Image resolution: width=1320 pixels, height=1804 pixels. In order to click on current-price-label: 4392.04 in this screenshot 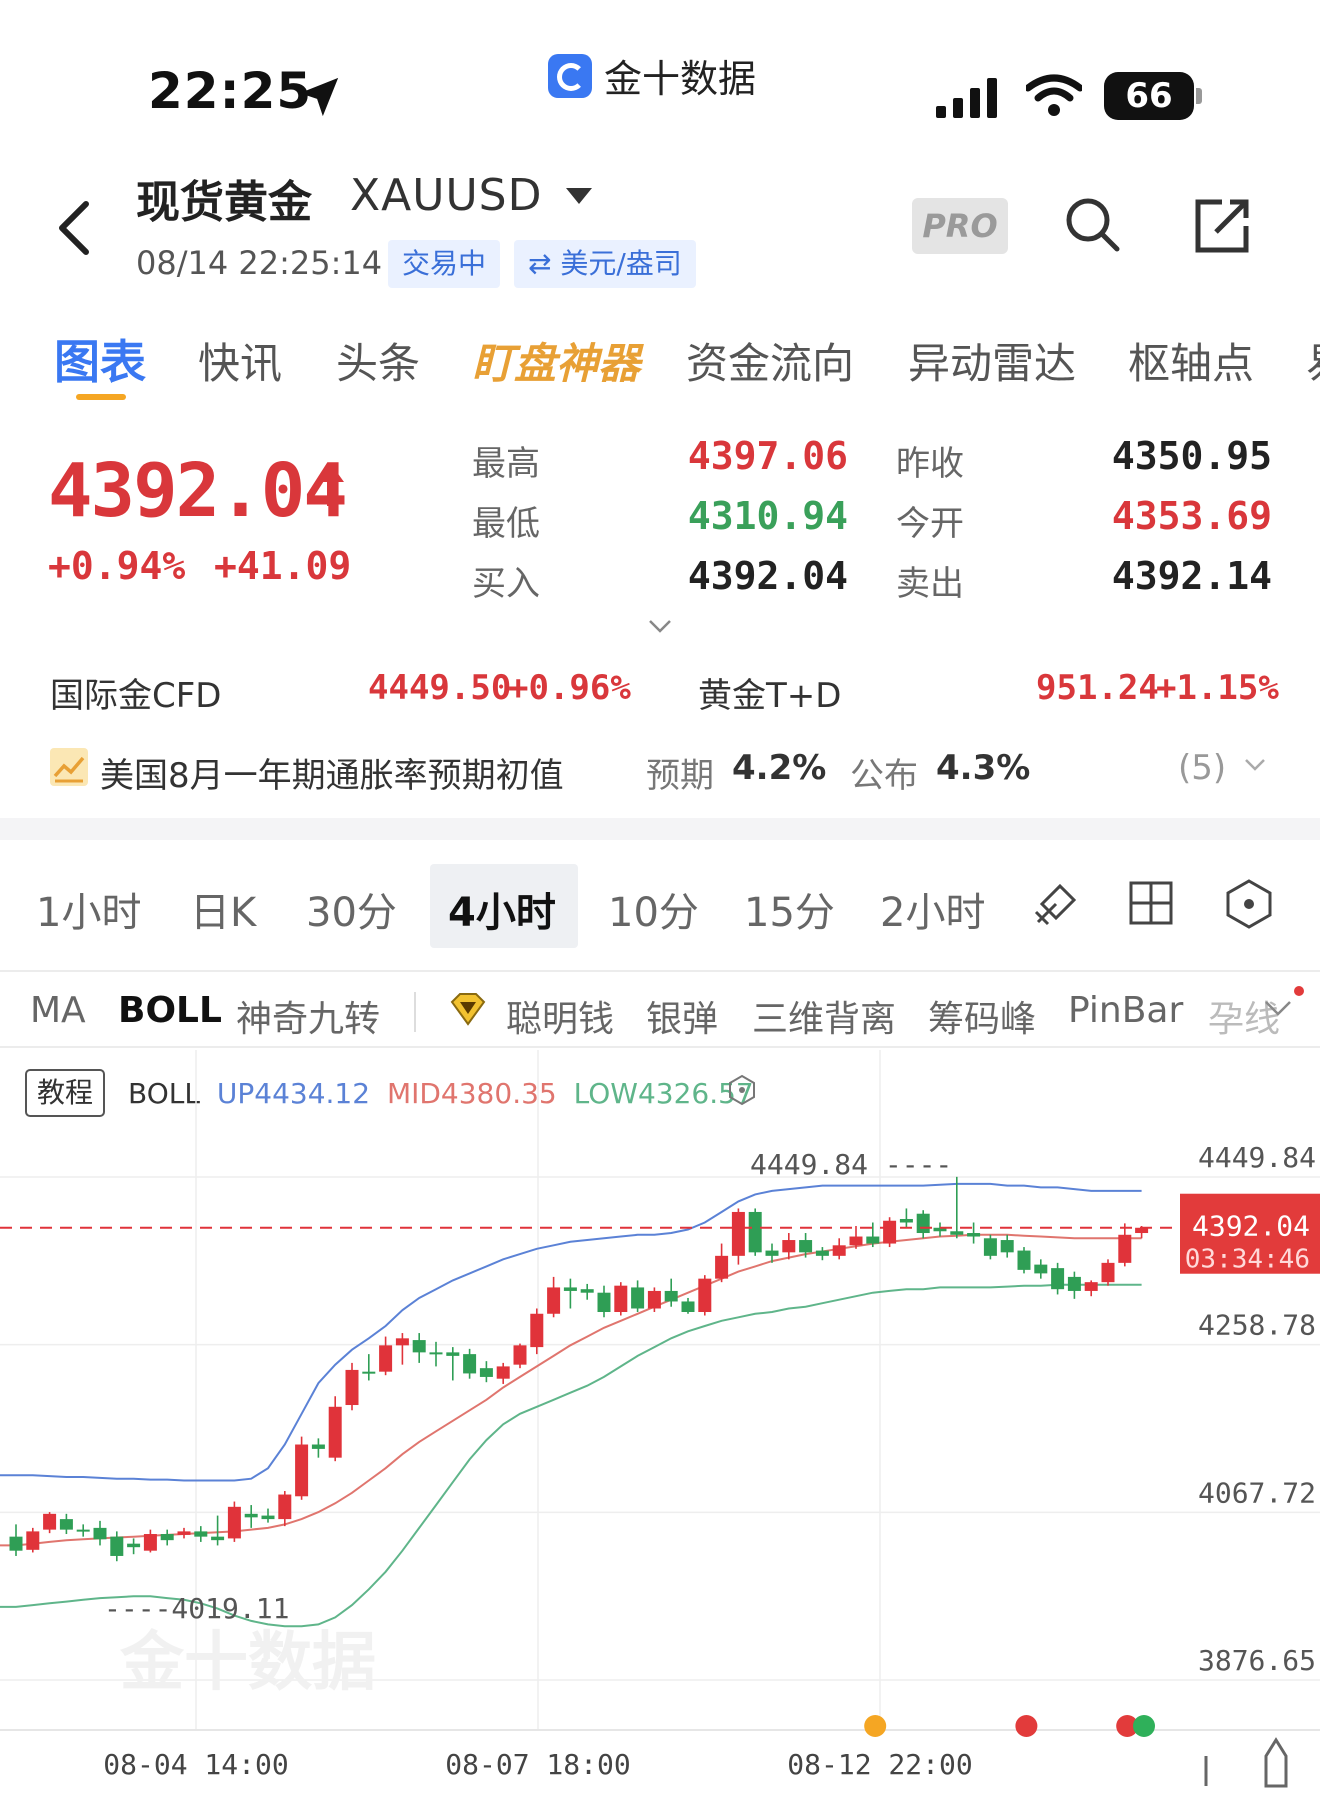, I will do `click(1251, 1226)`.